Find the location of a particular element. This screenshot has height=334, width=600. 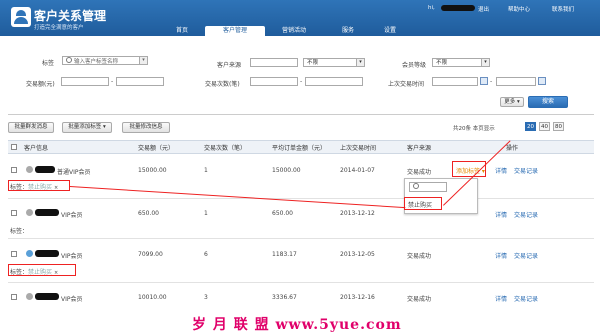

page-size-80: 80 is located at coordinates (558, 126).